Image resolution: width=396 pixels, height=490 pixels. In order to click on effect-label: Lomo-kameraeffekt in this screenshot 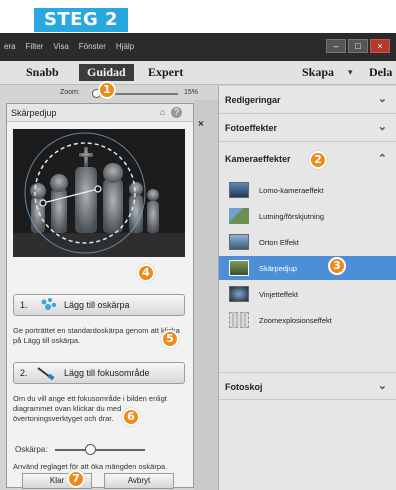, I will do `click(291, 190)`.